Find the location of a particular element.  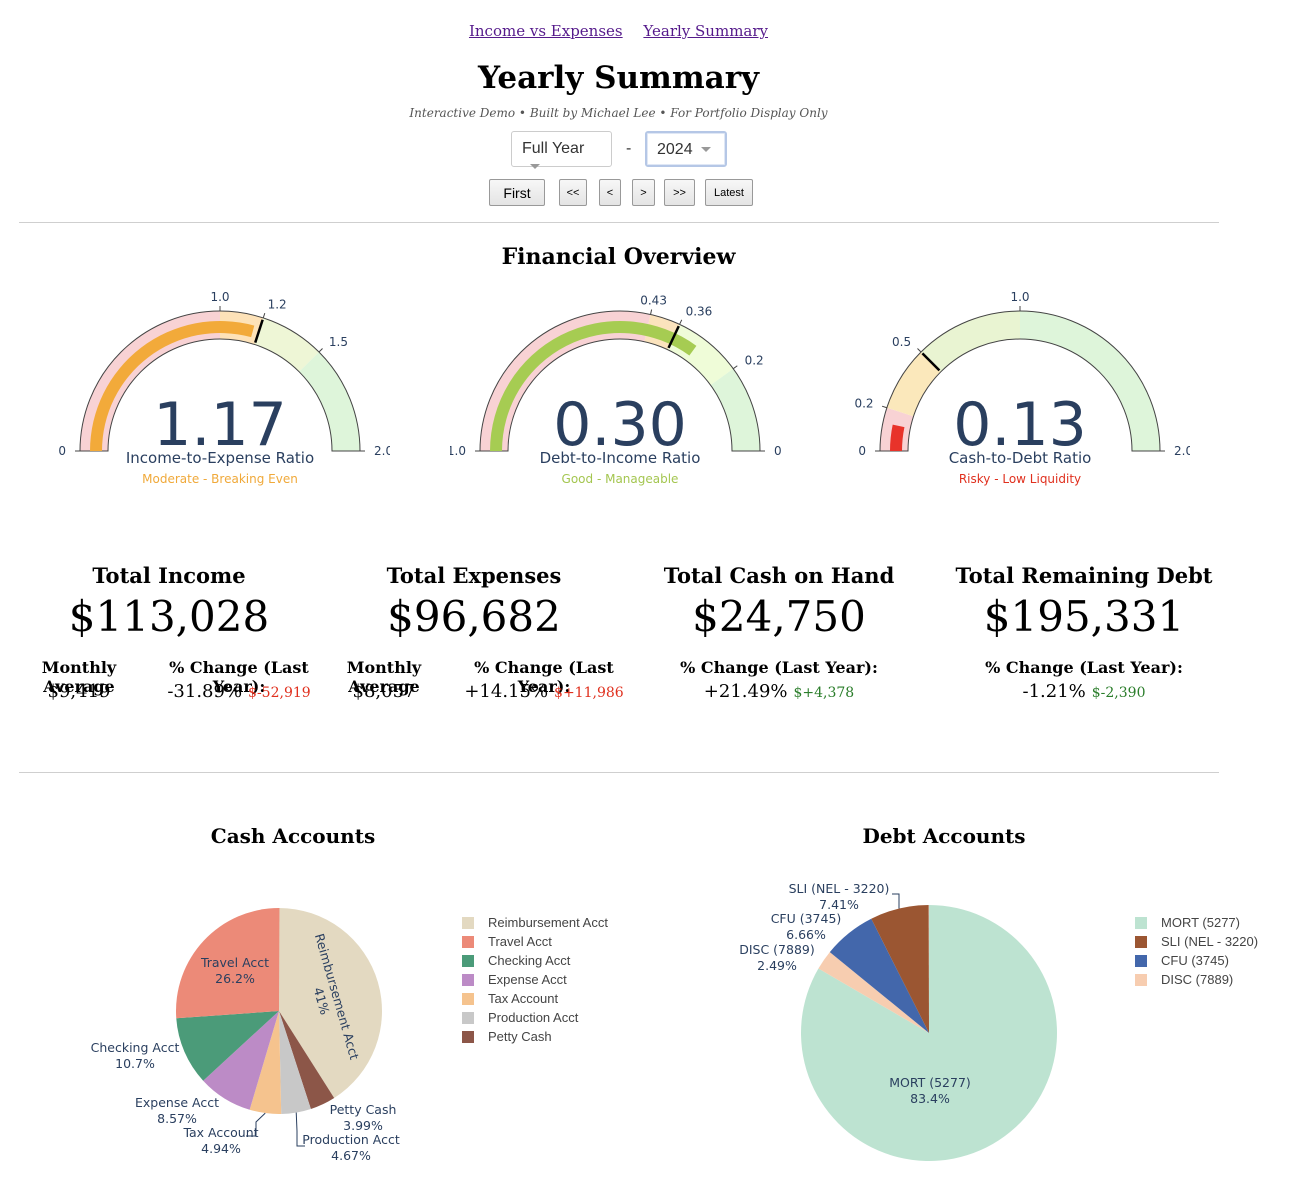

gauge-label: Debt-to-Income Ratio is located at coordinates (620, 458).